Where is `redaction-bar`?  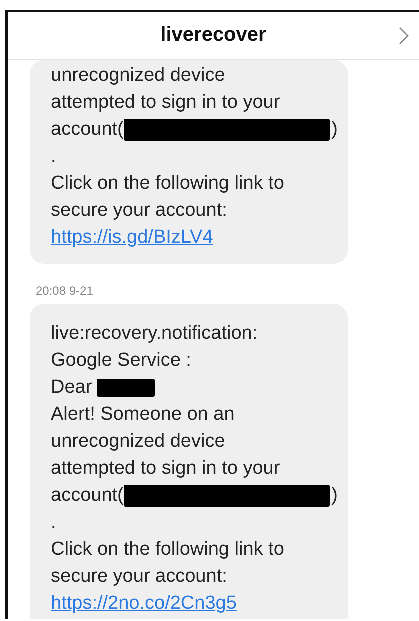 redaction-bar is located at coordinates (126, 387).